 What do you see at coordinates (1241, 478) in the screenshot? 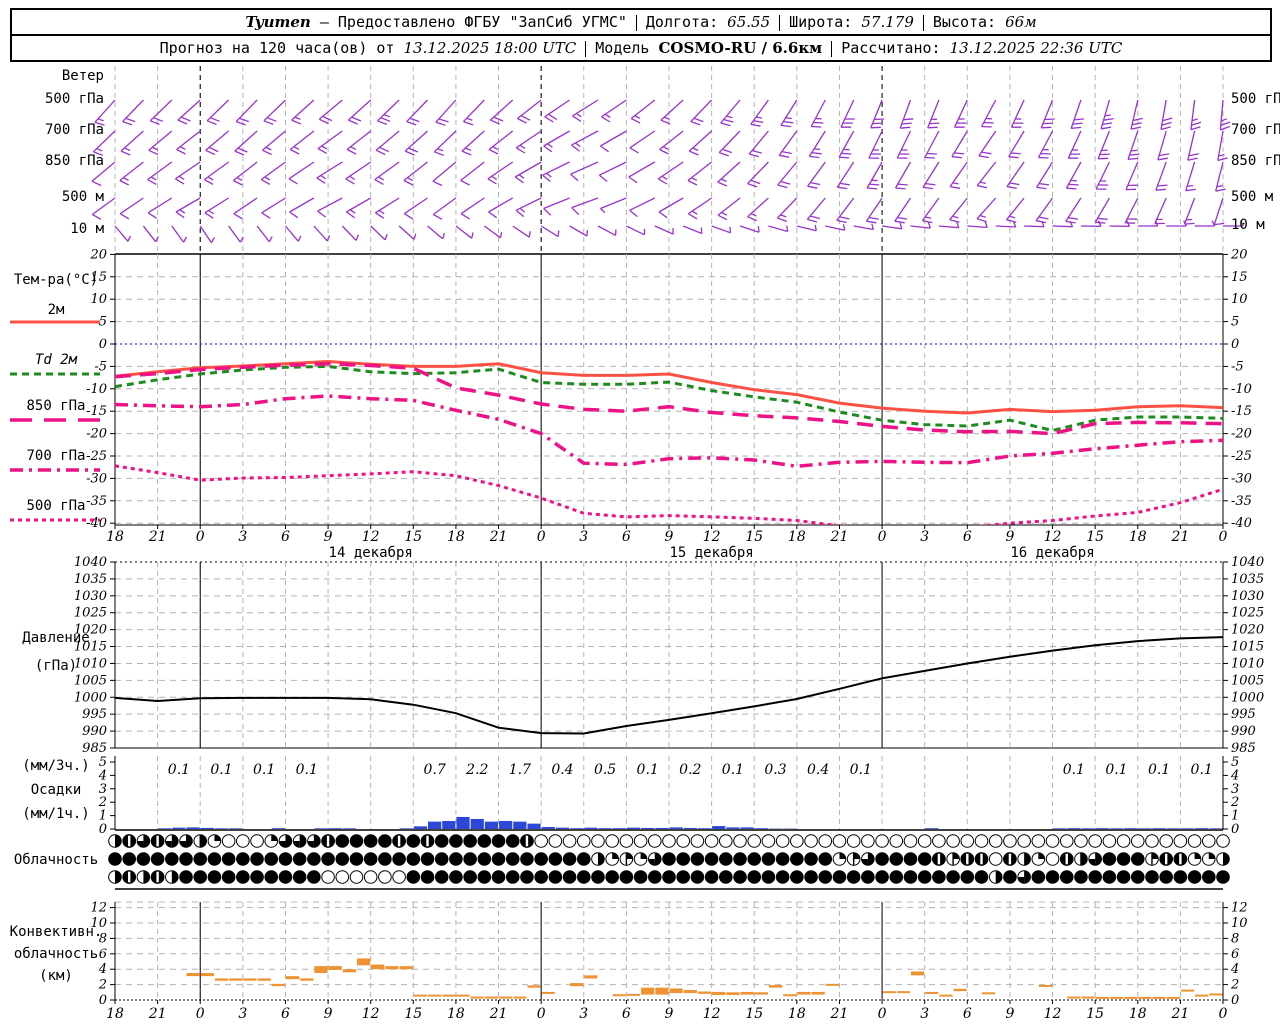
I see `svg-text: -30` at bounding box center [1241, 478].